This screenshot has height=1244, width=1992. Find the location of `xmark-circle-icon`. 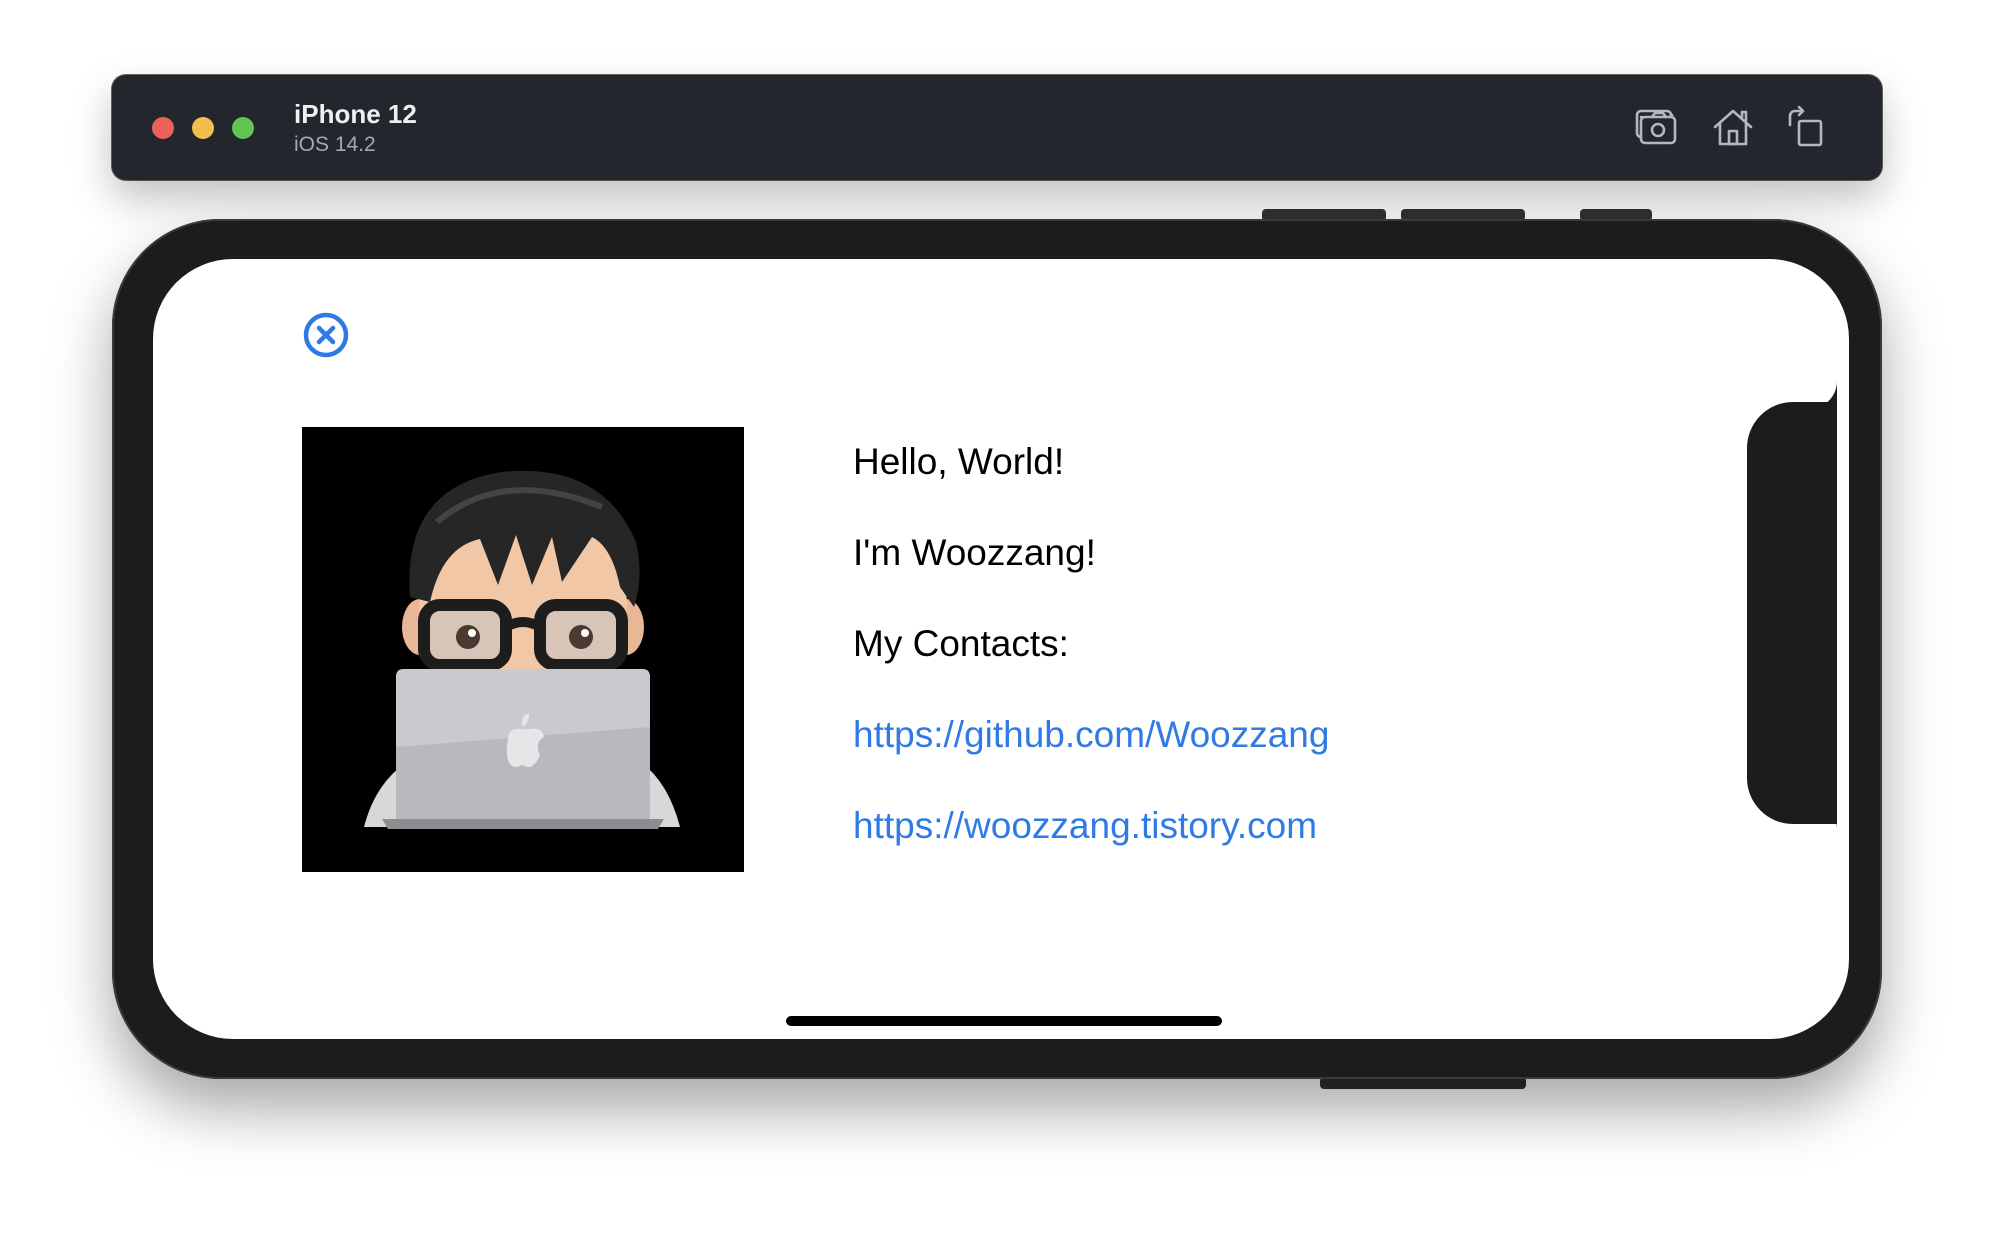

xmark-circle-icon is located at coordinates (326, 335).